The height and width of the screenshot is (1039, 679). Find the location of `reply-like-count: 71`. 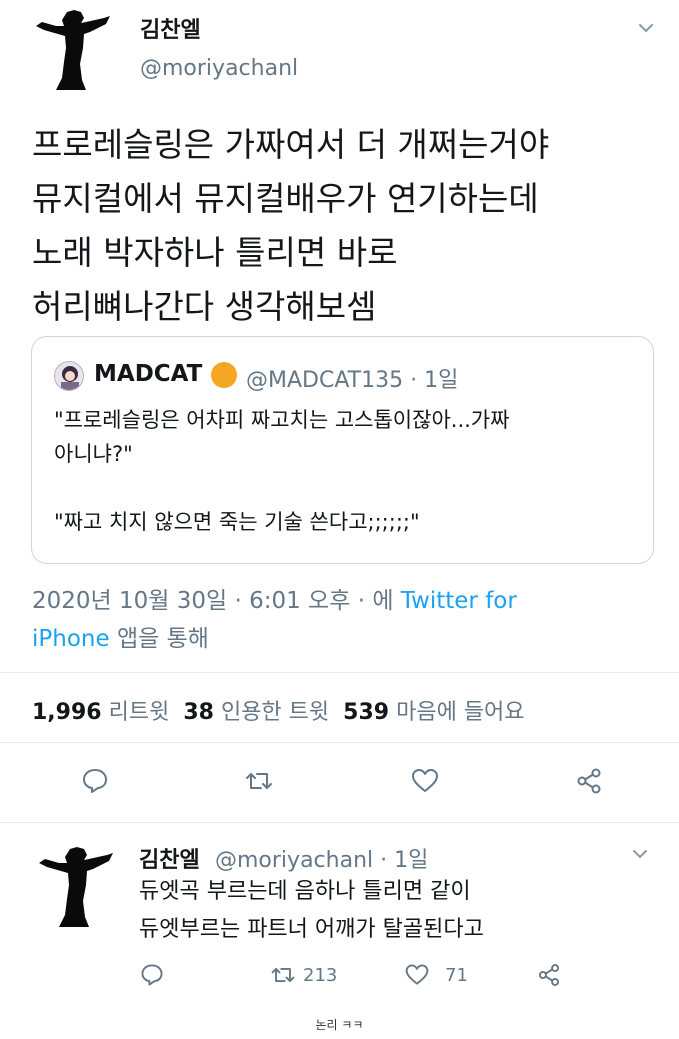

reply-like-count: 71 is located at coordinates (456, 975).